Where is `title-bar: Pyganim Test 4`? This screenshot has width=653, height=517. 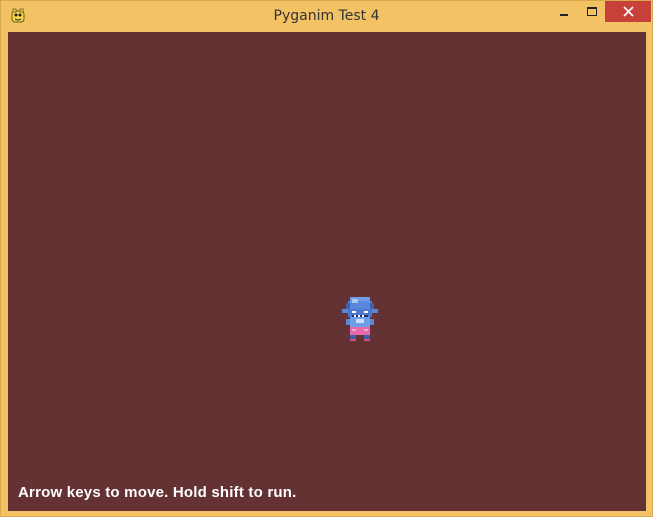
title-bar: Pyganim Test 4 is located at coordinates (326, 16).